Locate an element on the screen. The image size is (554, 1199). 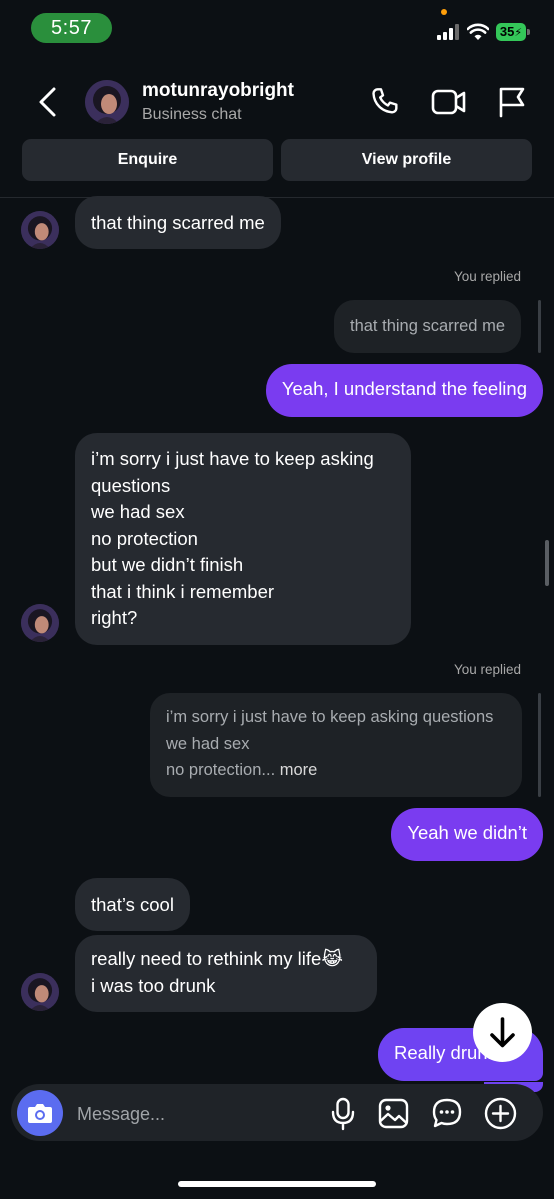
microphone-icon is located at coordinates (343, 1114).